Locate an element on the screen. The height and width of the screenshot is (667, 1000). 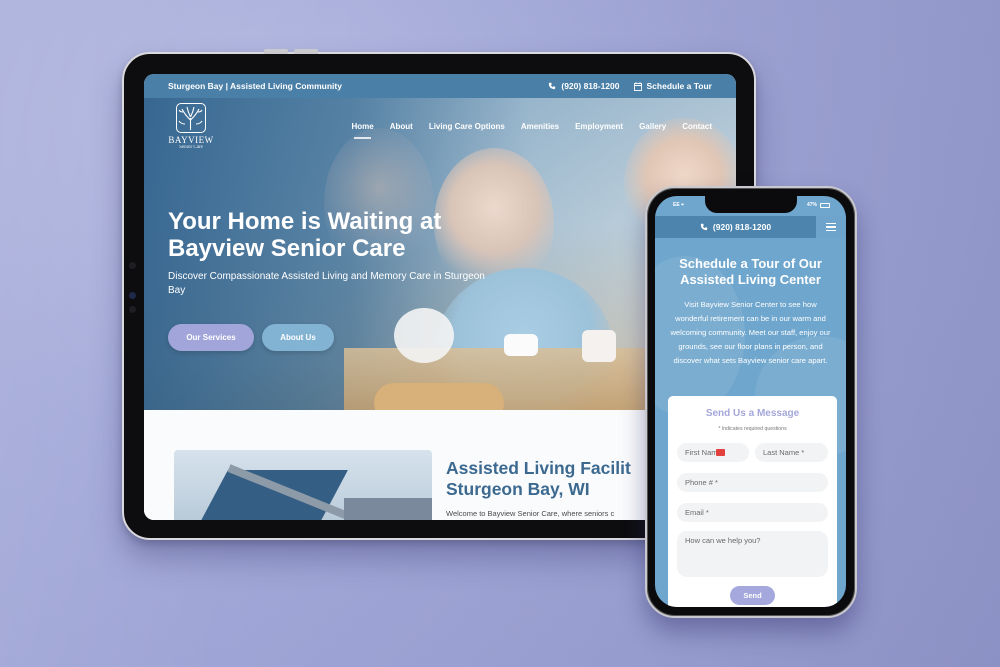
autofill-badge-icon is located at coordinates (720, 452).